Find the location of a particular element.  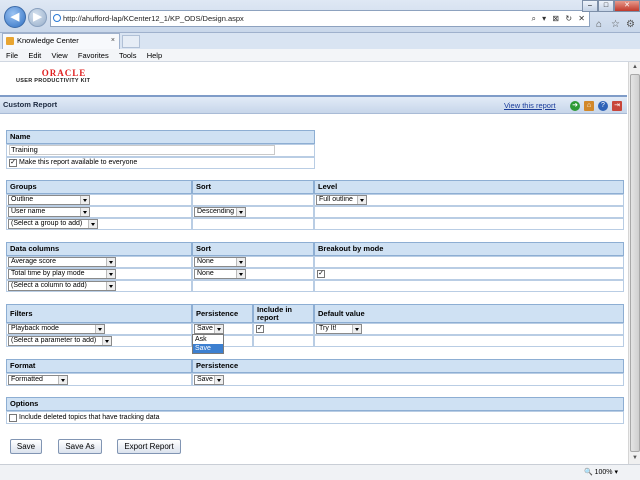

filter-persistence-select: Save is located at coordinates (209, 329).